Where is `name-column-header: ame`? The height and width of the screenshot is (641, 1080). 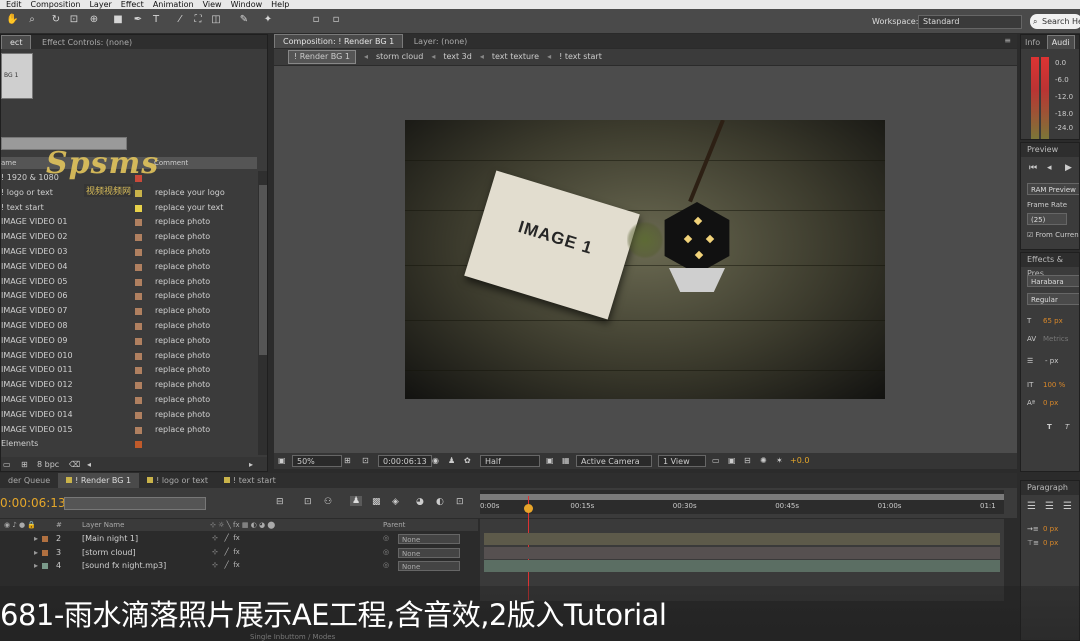
name-column-header: ame is located at coordinates (8, 163).